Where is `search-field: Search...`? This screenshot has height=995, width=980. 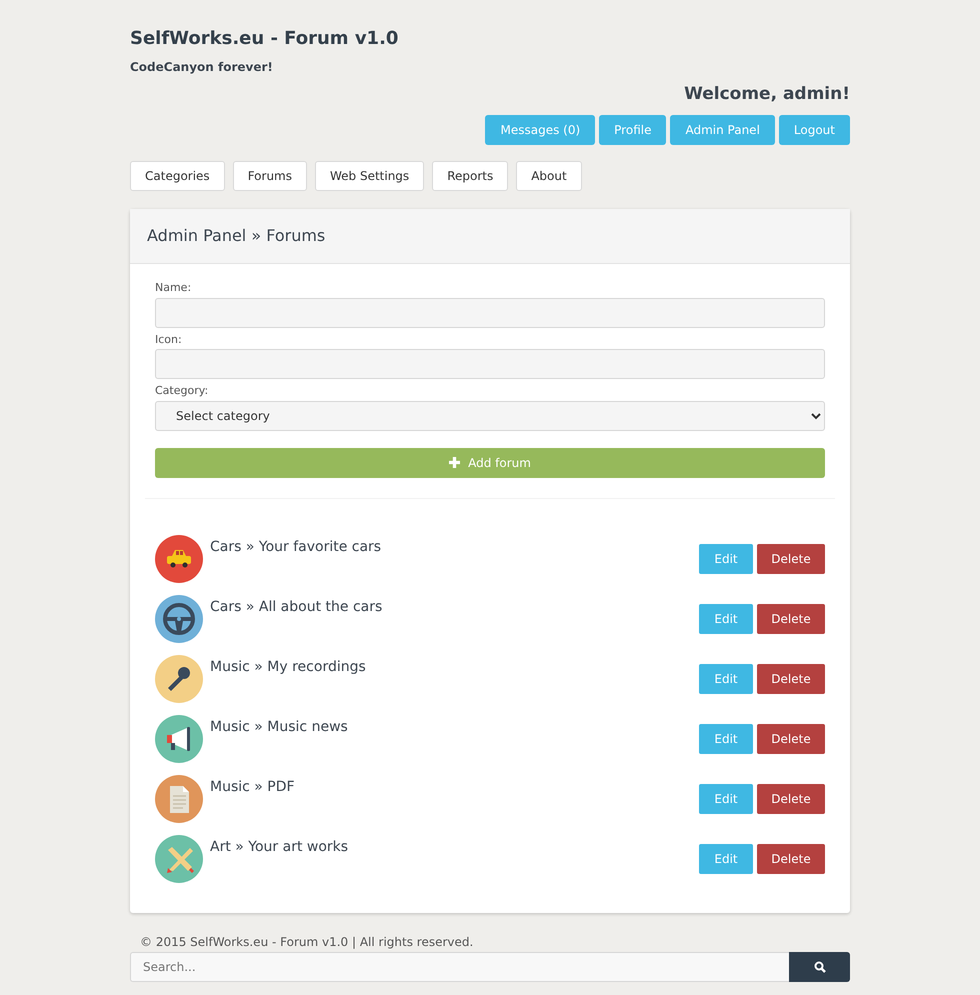
search-field: Search... is located at coordinates (459, 967).